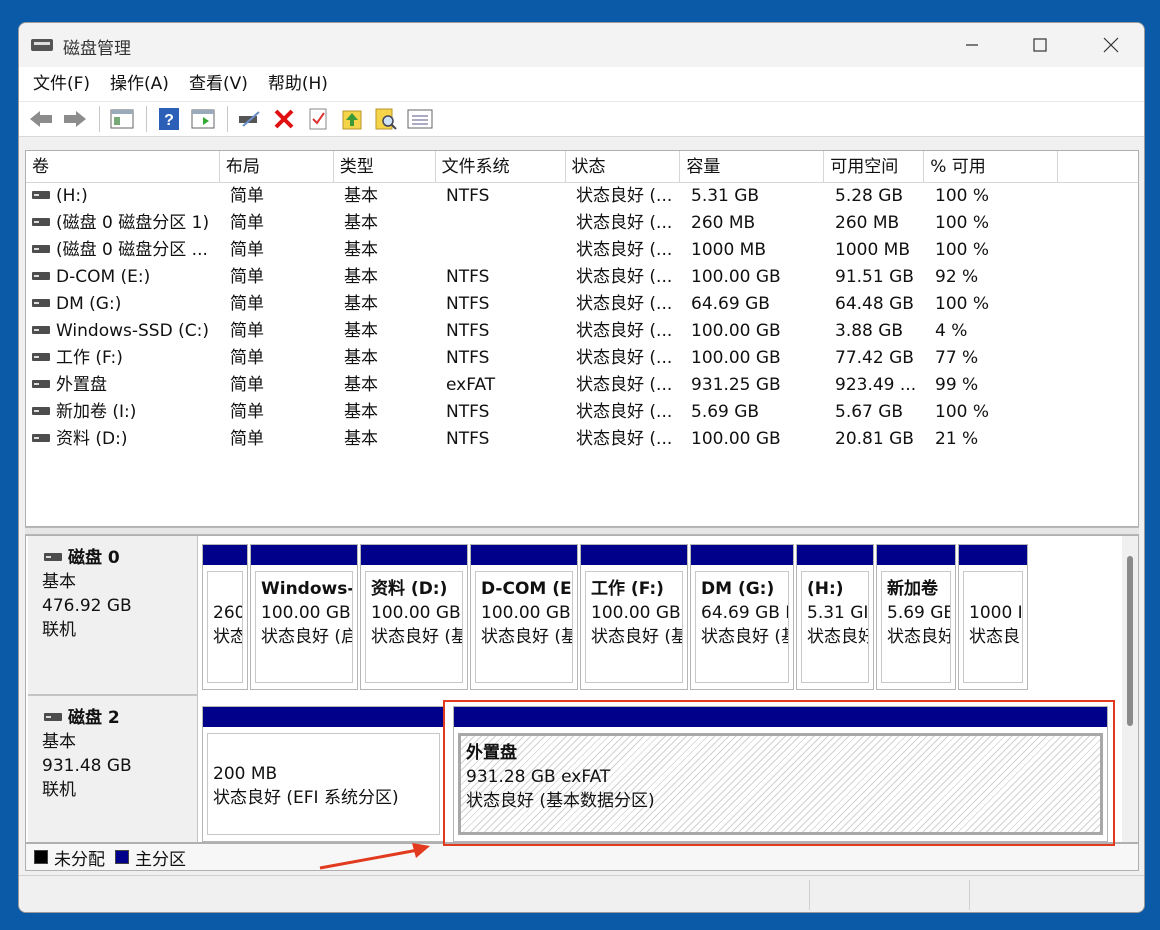  Describe the element at coordinates (99, 119) in the screenshot. I see `toolbar-separator` at that location.